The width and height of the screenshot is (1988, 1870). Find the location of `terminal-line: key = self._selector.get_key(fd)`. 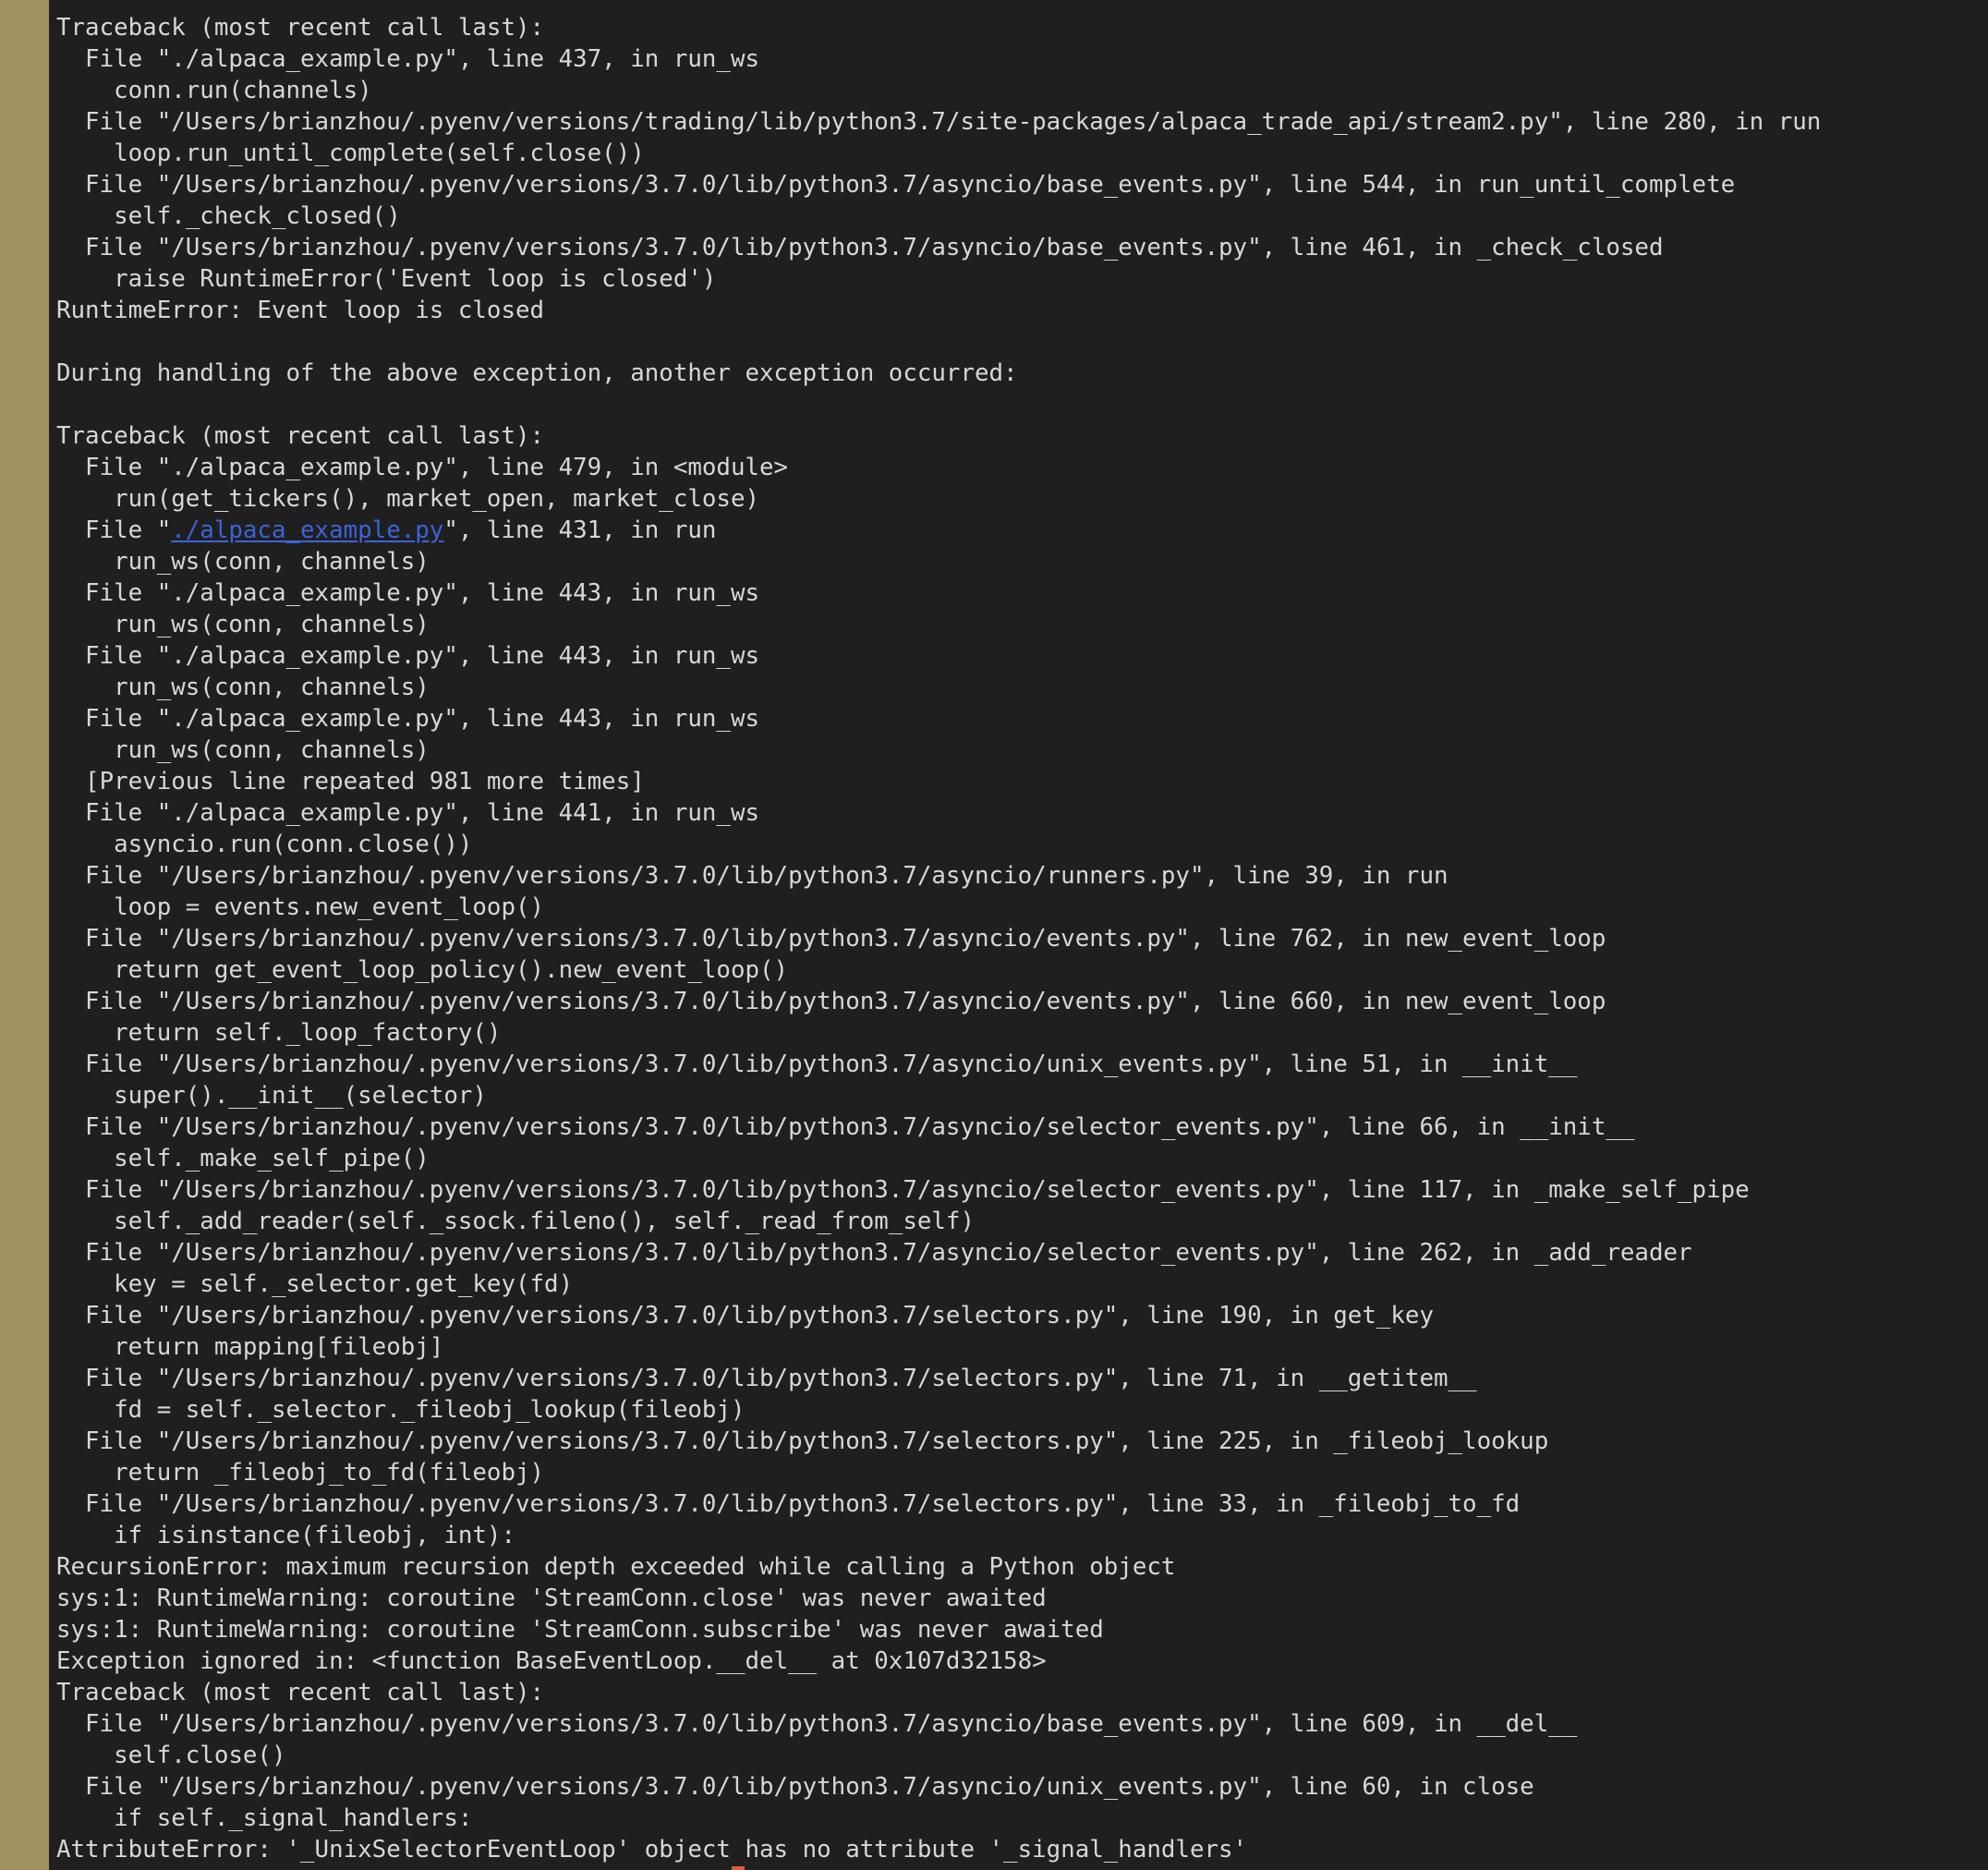

terminal-line: key = self._selector.get_key(fd) is located at coordinates (315, 1284).